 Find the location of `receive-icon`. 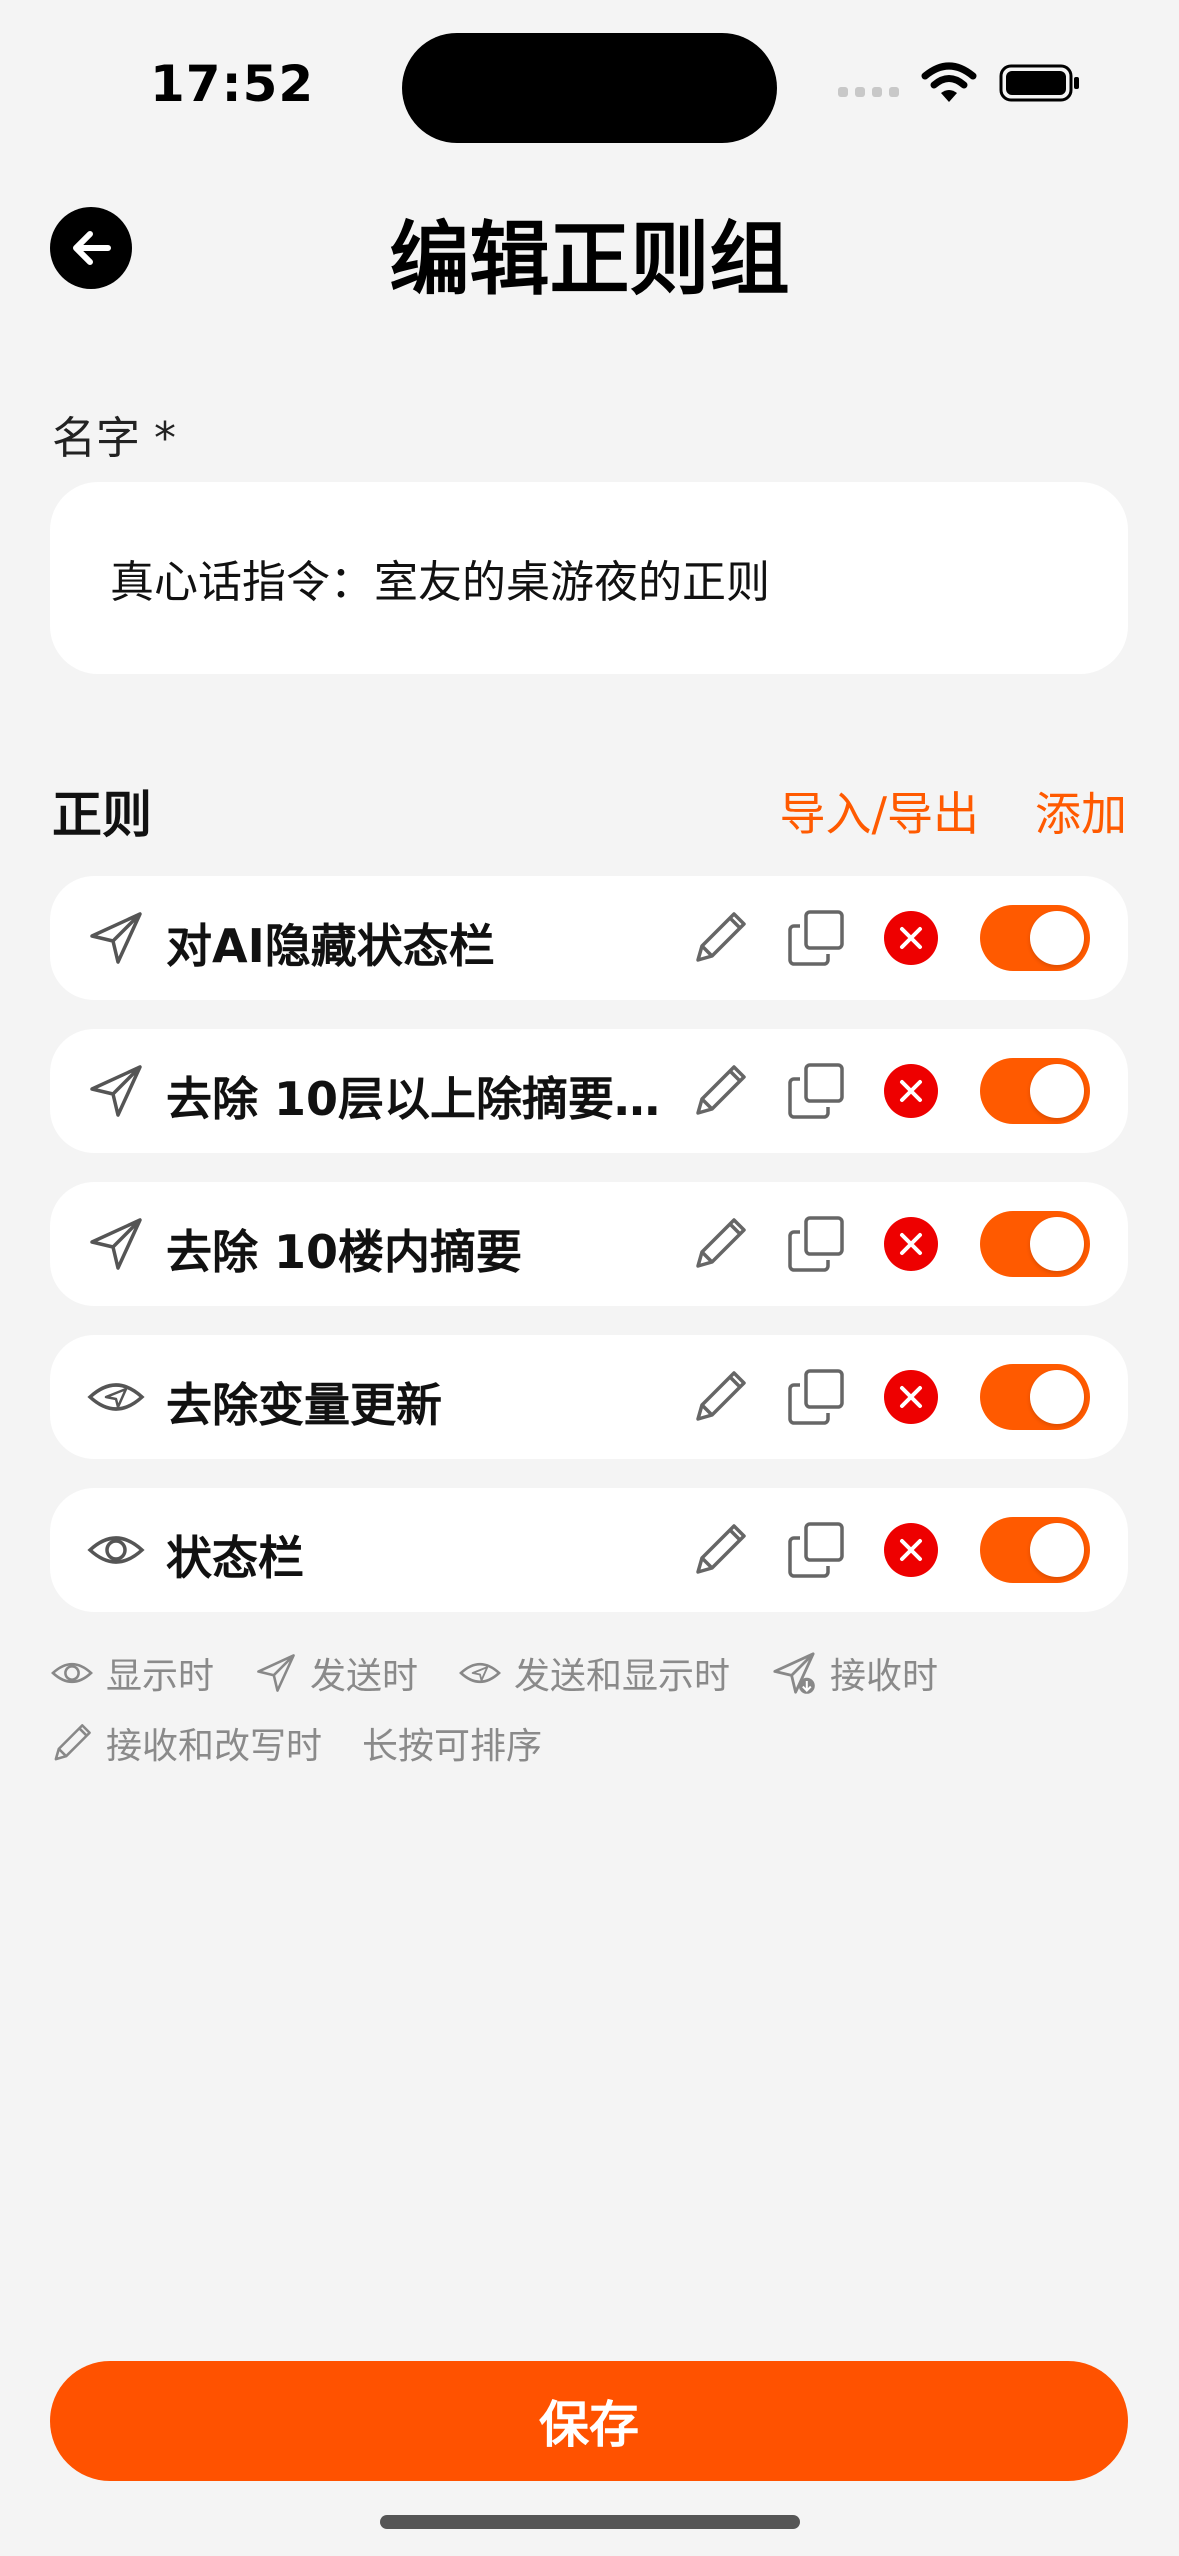

receive-icon is located at coordinates (794, 1673).